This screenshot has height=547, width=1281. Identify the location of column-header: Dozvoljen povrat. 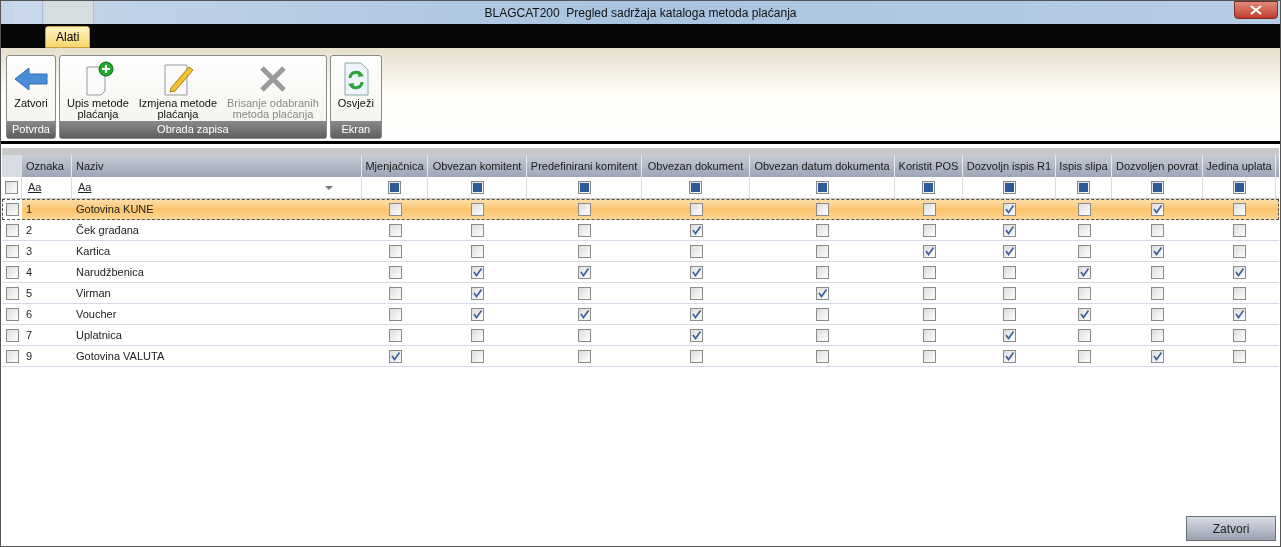
(1157, 166).